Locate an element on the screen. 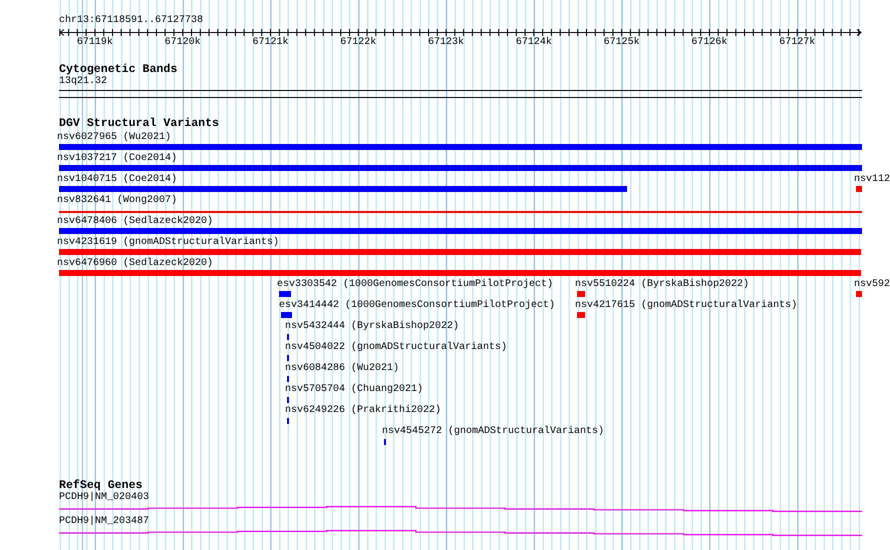 Image resolution: width=890 pixels, height=550 pixels. tick-label: 67126k is located at coordinates (709, 42).